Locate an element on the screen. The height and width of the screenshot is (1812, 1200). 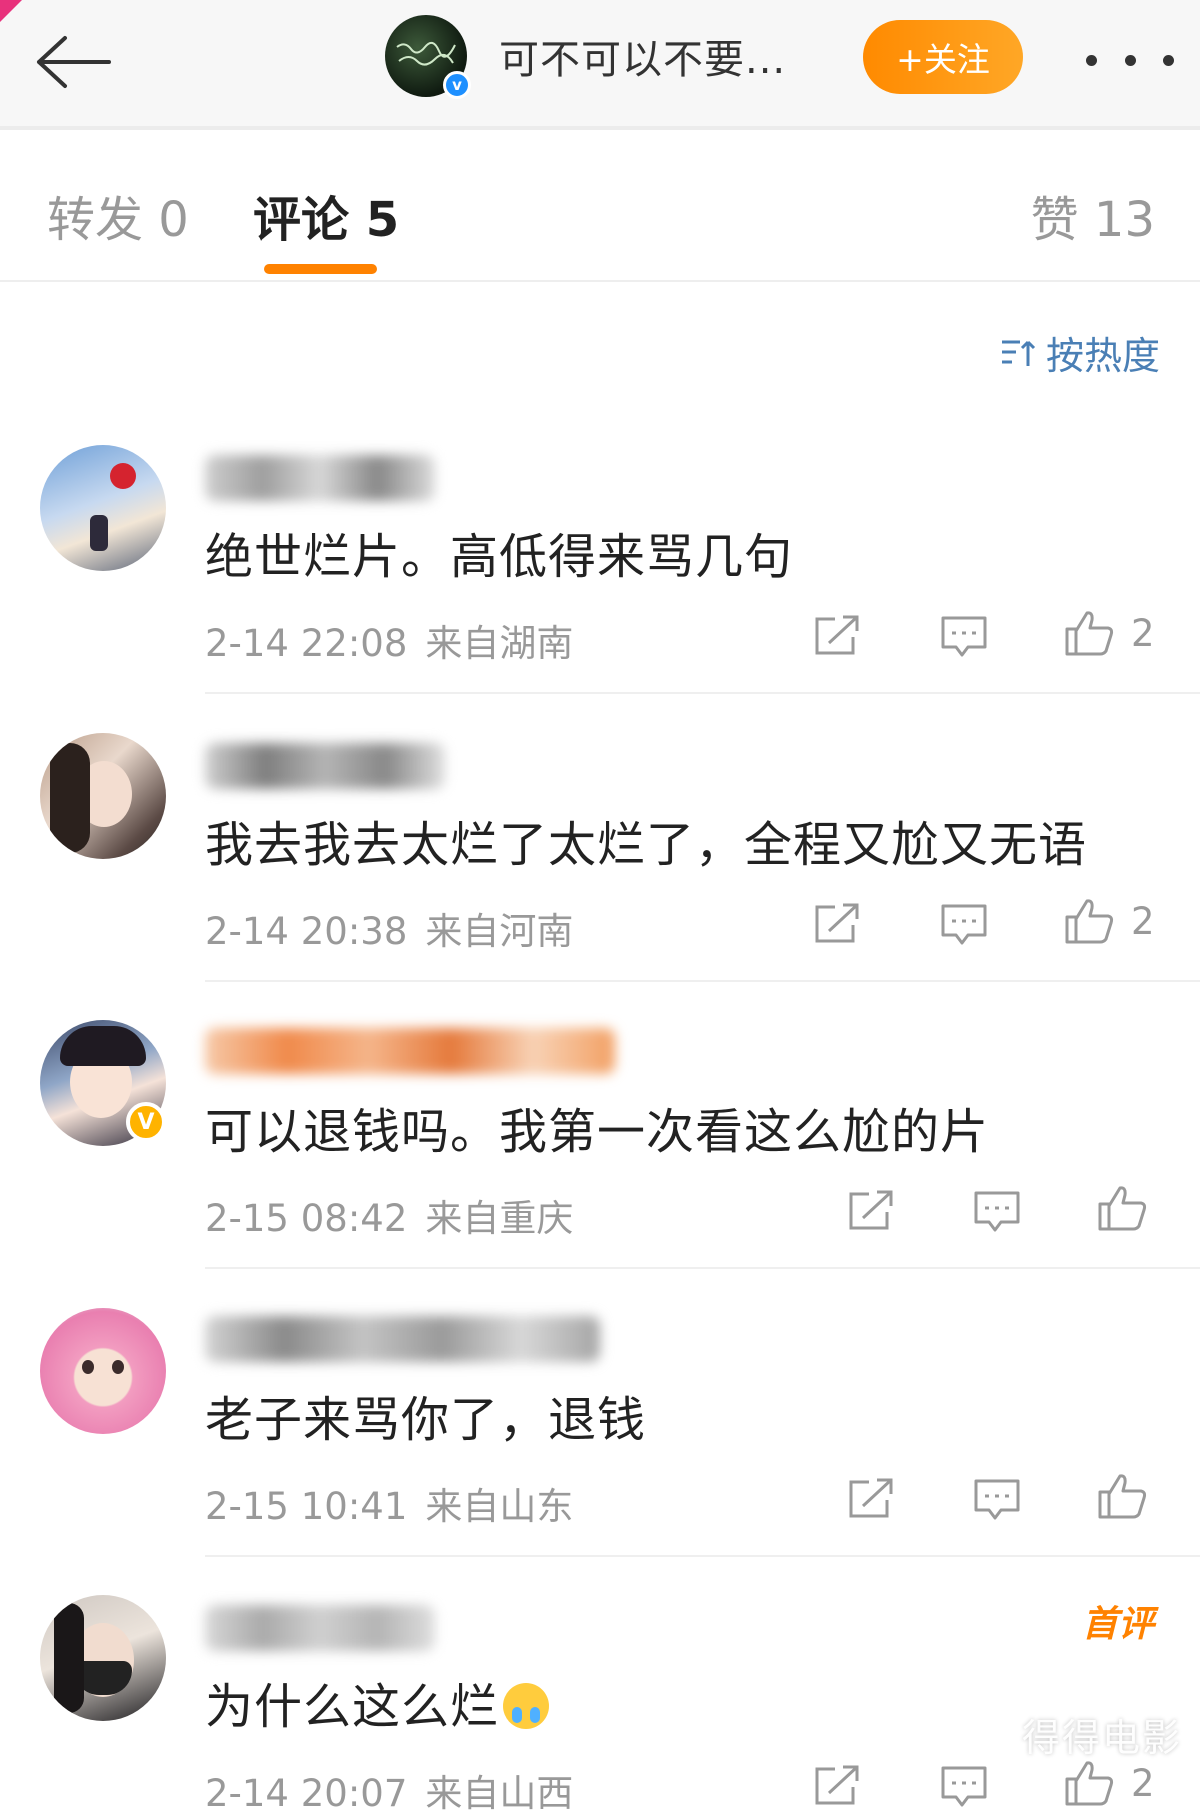
comment-time: 2-14 22:08 is located at coordinates (306, 643).